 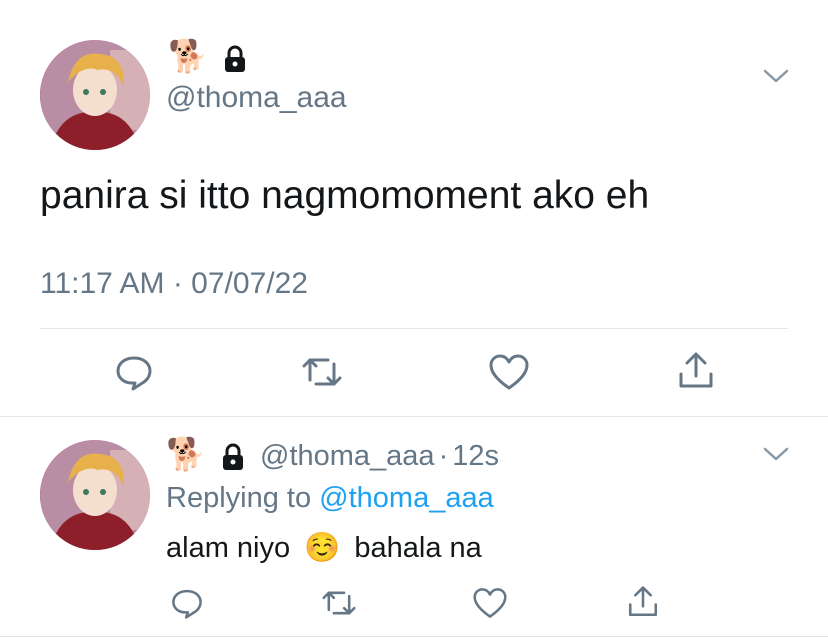 I want to click on avatar, so click(x=95, y=95).